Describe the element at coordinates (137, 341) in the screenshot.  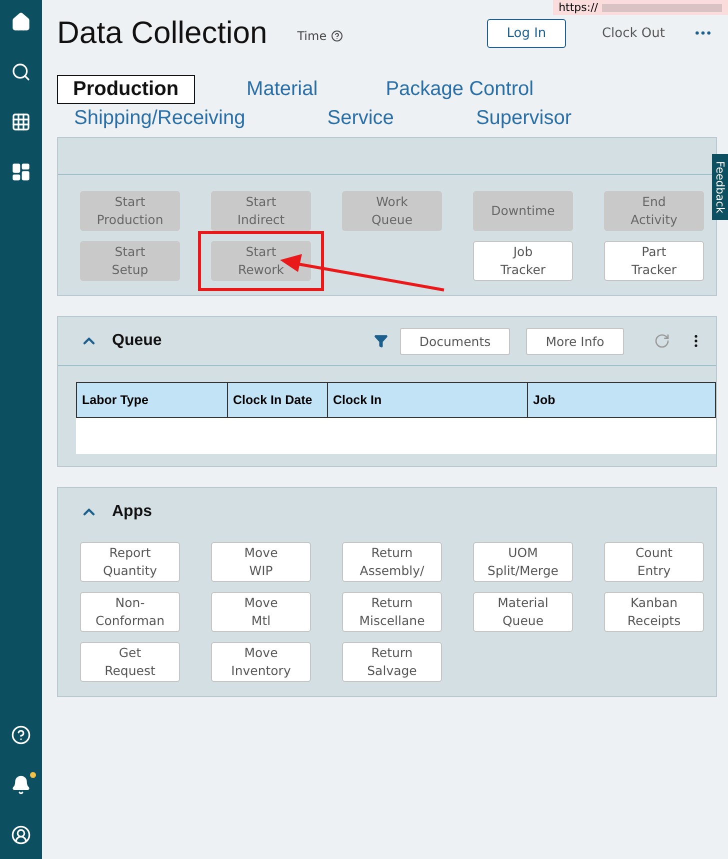
I see `panel-title: Queue` at that location.